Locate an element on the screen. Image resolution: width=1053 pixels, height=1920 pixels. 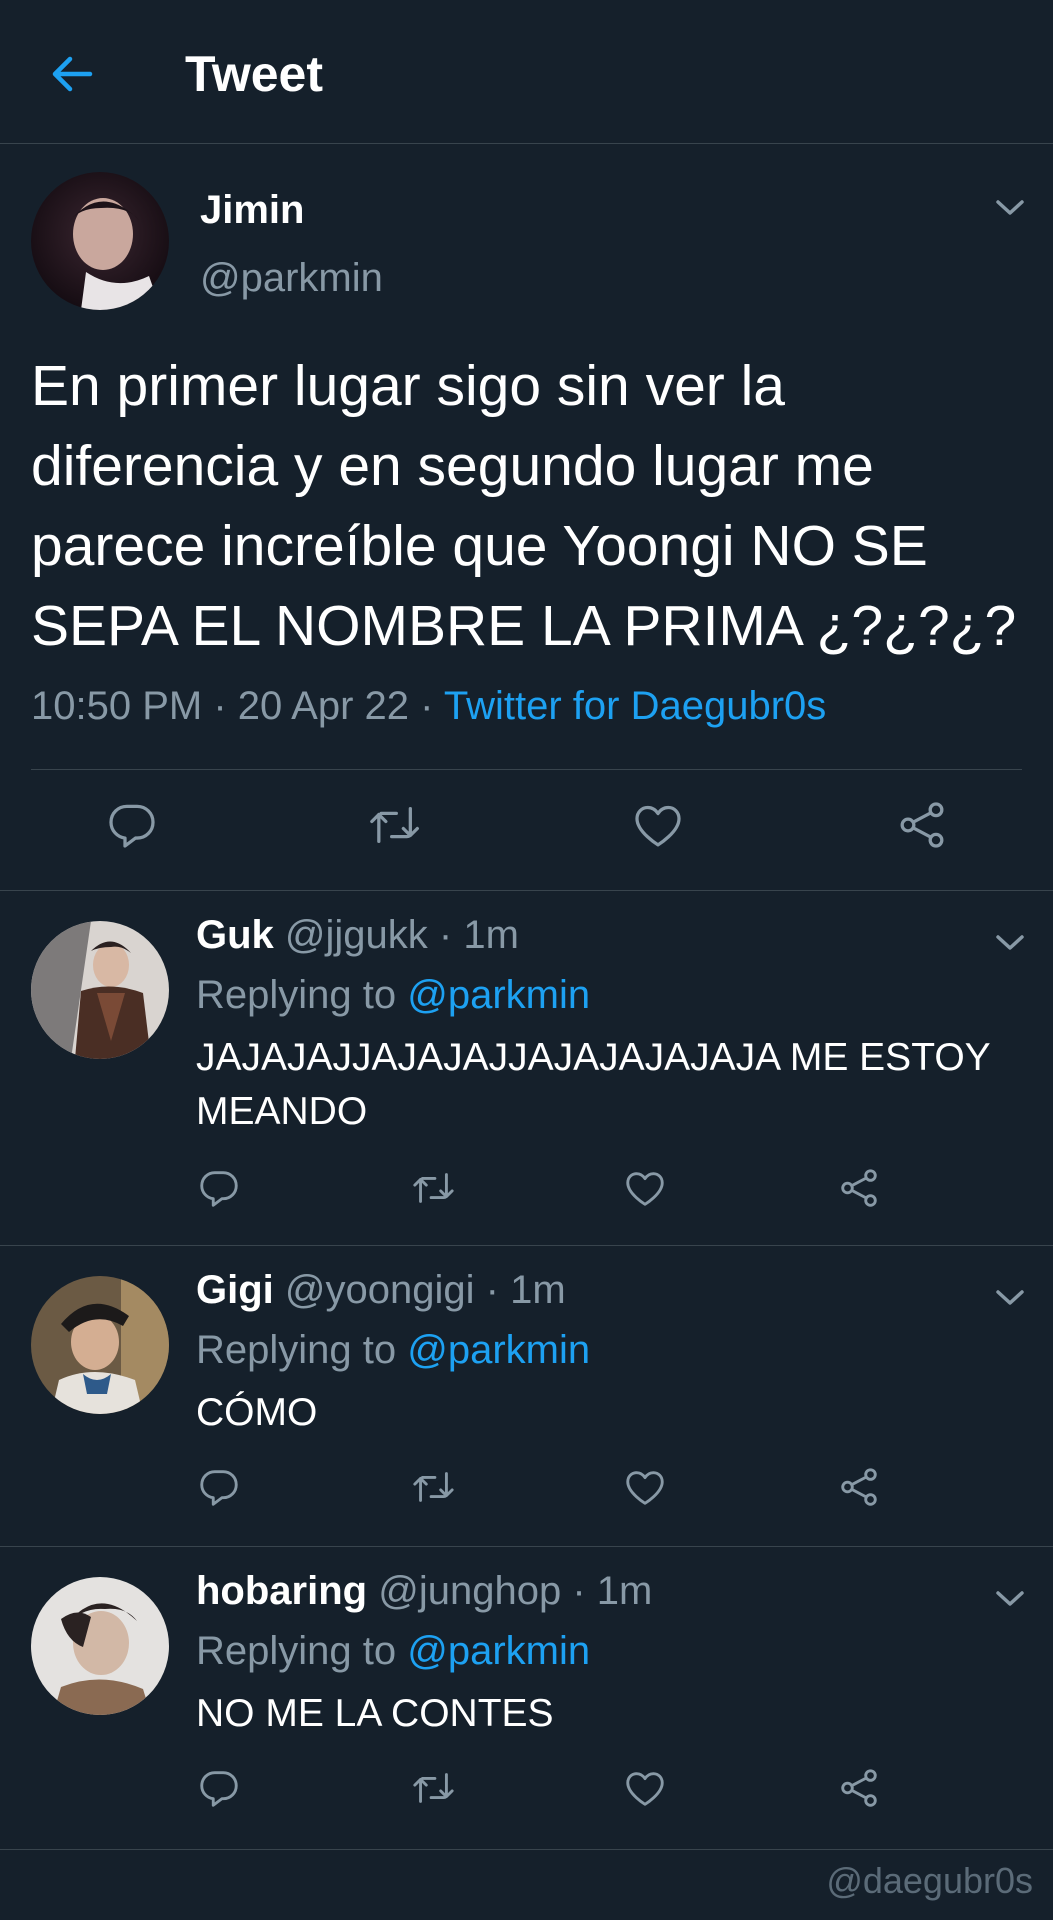
reply-header: hobaring @junghop · 1m is located at coordinates (424, 1591).